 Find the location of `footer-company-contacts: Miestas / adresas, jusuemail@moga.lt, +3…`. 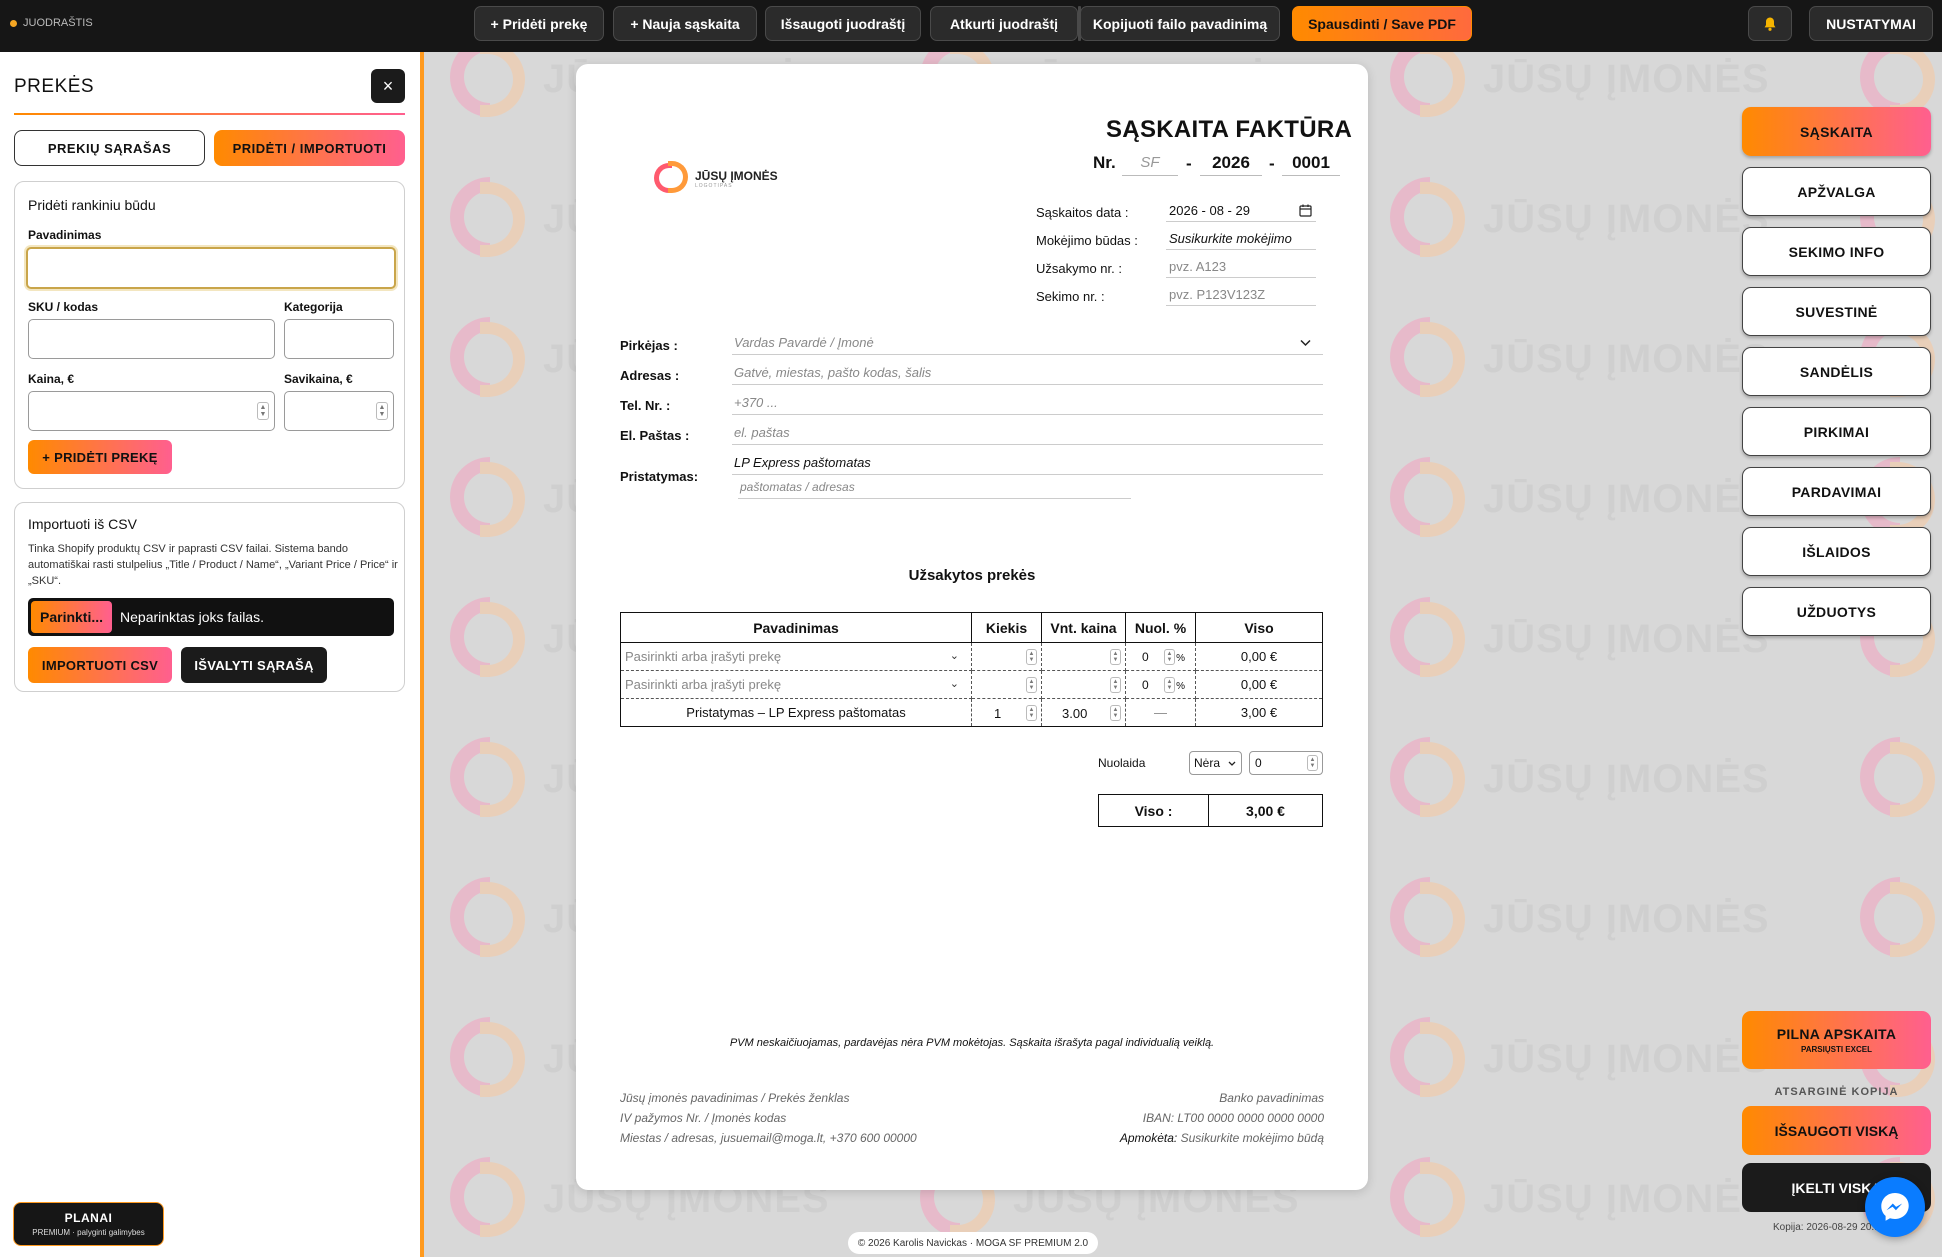

footer-company-contacts: Miestas / adresas, jusuemail@moga.lt, +3… is located at coordinates (768, 1138).